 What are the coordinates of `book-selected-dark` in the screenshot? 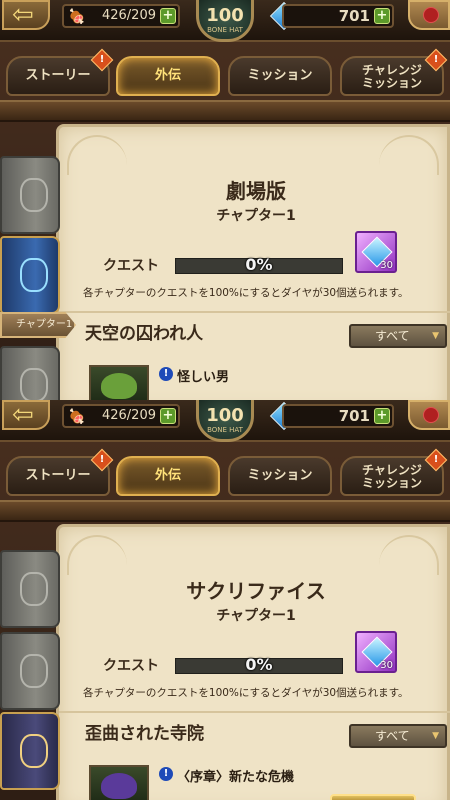 It's located at (30, 751).